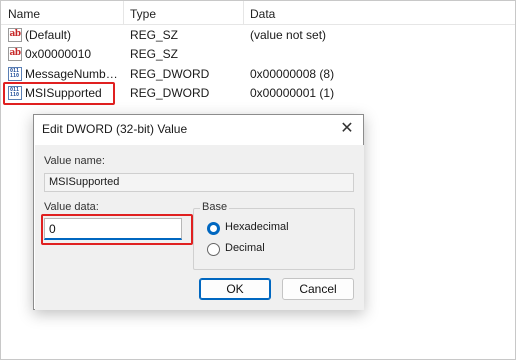 The width and height of the screenshot is (516, 360). Describe the element at coordinates (347, 129) in the screenshot. I see `close-icon: ✕` at that location.